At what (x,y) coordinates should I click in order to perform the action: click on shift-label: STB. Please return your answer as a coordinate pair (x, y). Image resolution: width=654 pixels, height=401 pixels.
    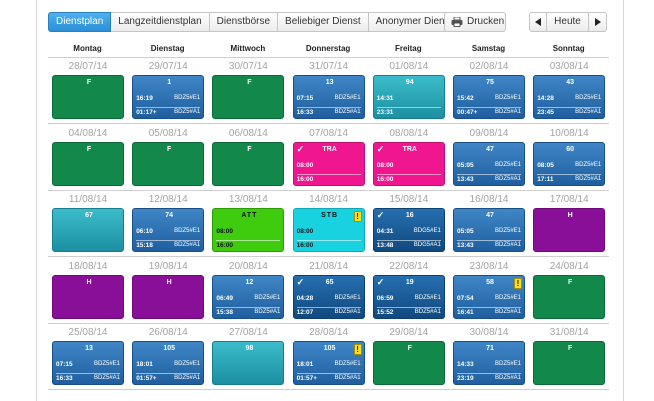
    Looking at the image, I should click on (330, 216).